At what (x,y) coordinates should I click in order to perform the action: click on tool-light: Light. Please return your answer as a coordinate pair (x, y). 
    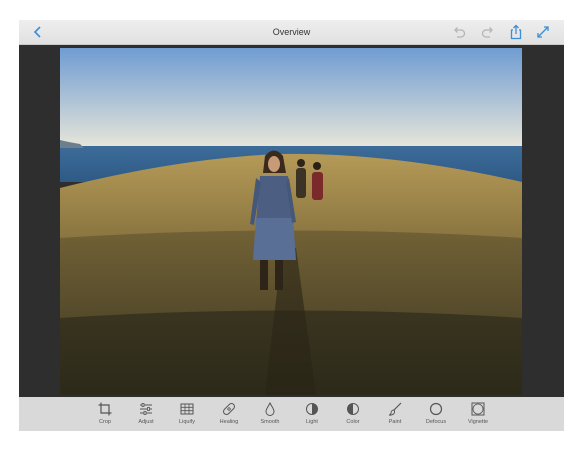
    Looking at the image, I should click on (312, 414).